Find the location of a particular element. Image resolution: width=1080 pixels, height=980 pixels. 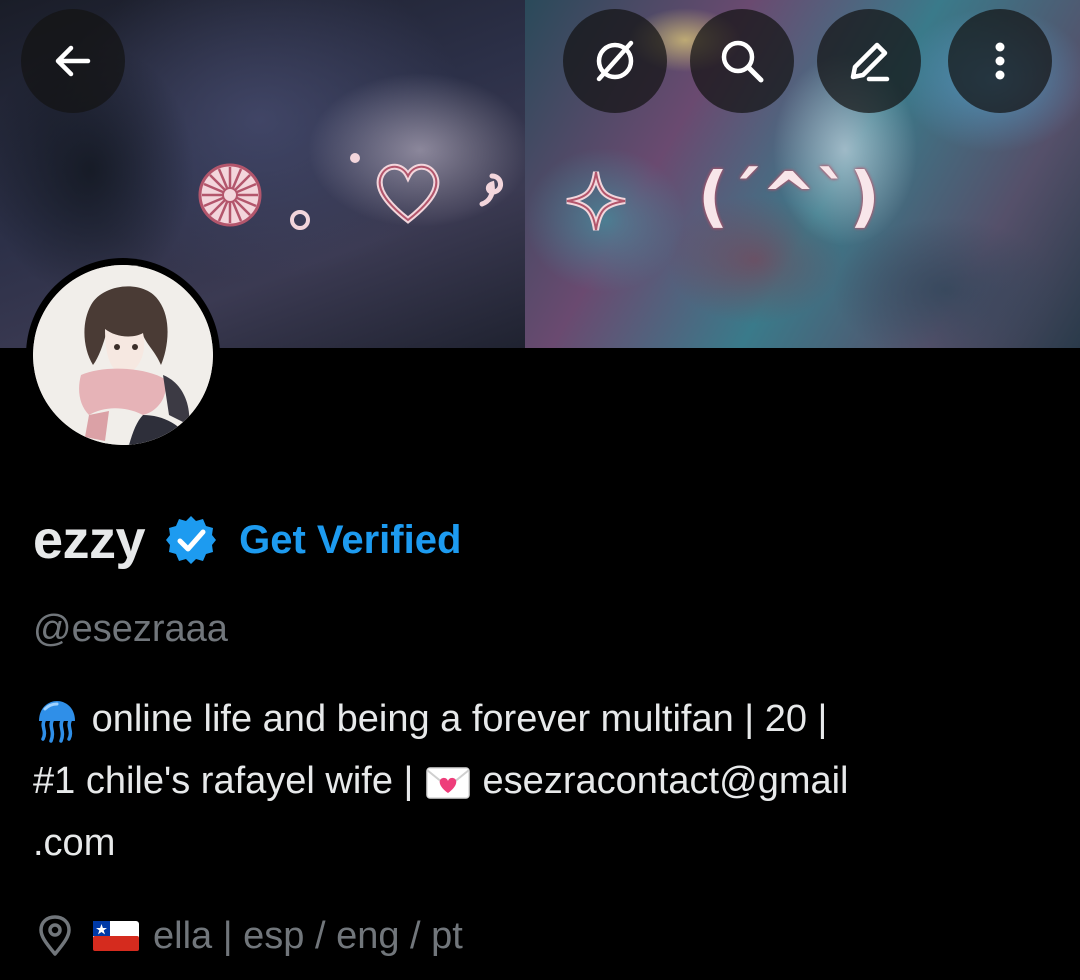

display-name: ezzy is located at coordinates (89, 540).